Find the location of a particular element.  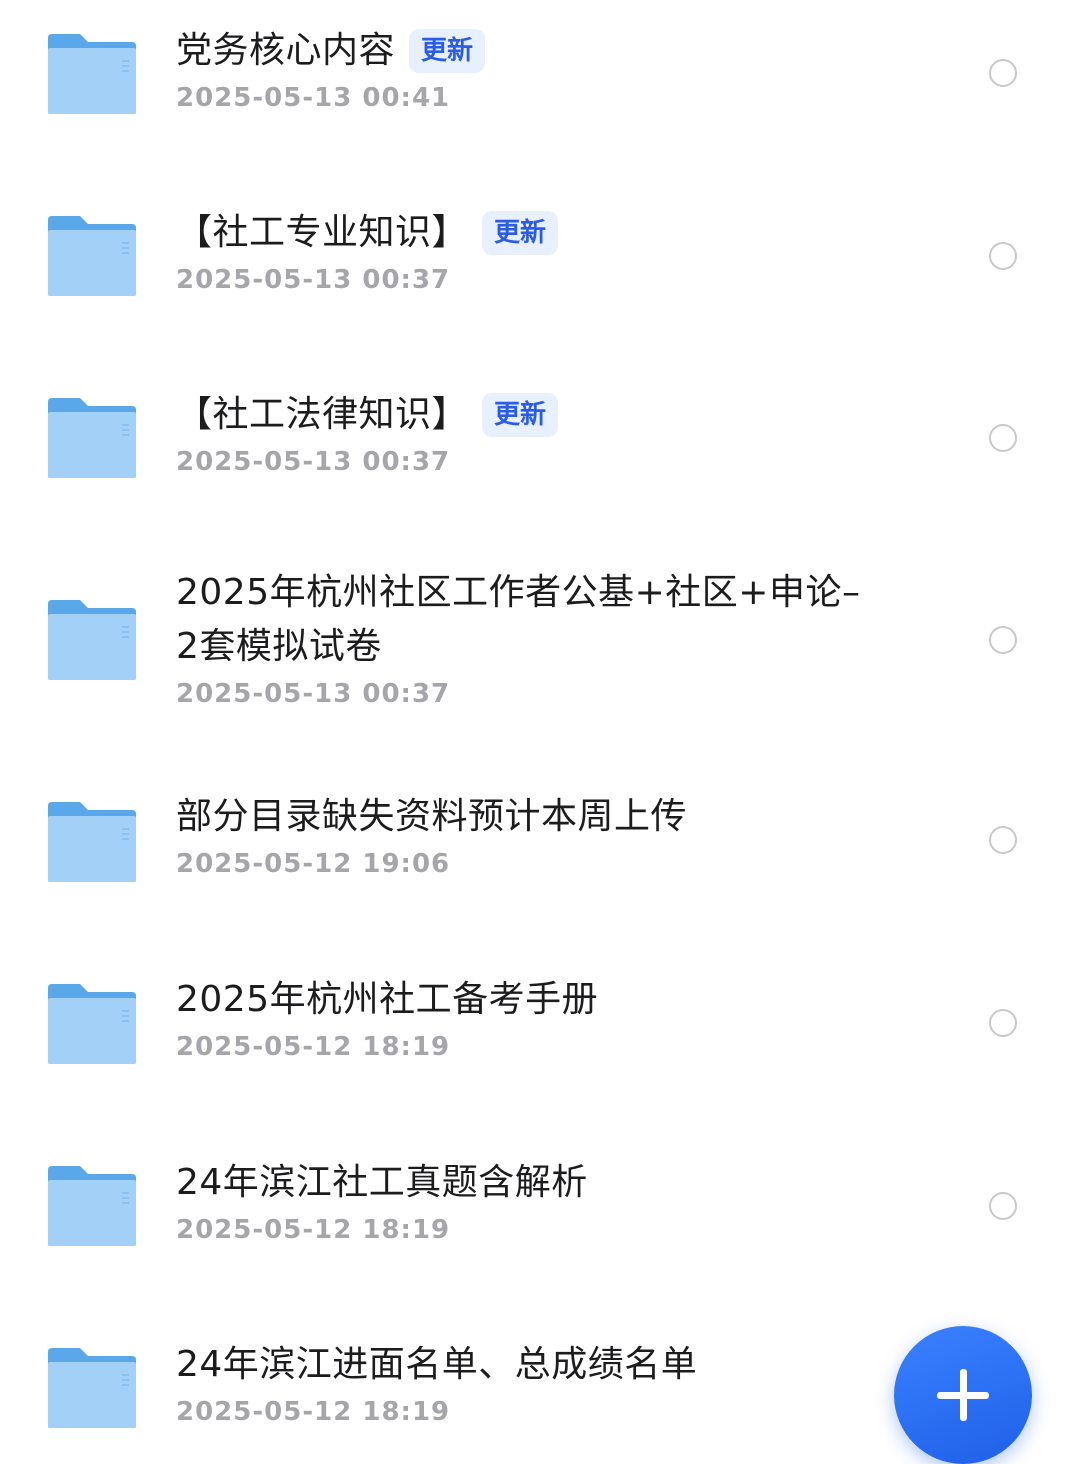

file-title: 24年滨江社工真题含解析 is located at coordinates (382, 1182).